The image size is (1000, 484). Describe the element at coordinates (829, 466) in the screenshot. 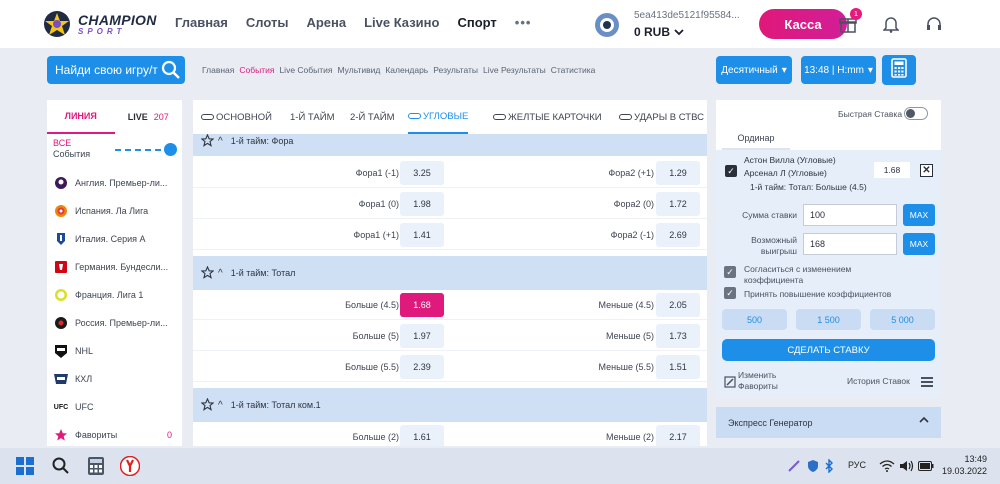

I see `bluetooth-icon` at that location.